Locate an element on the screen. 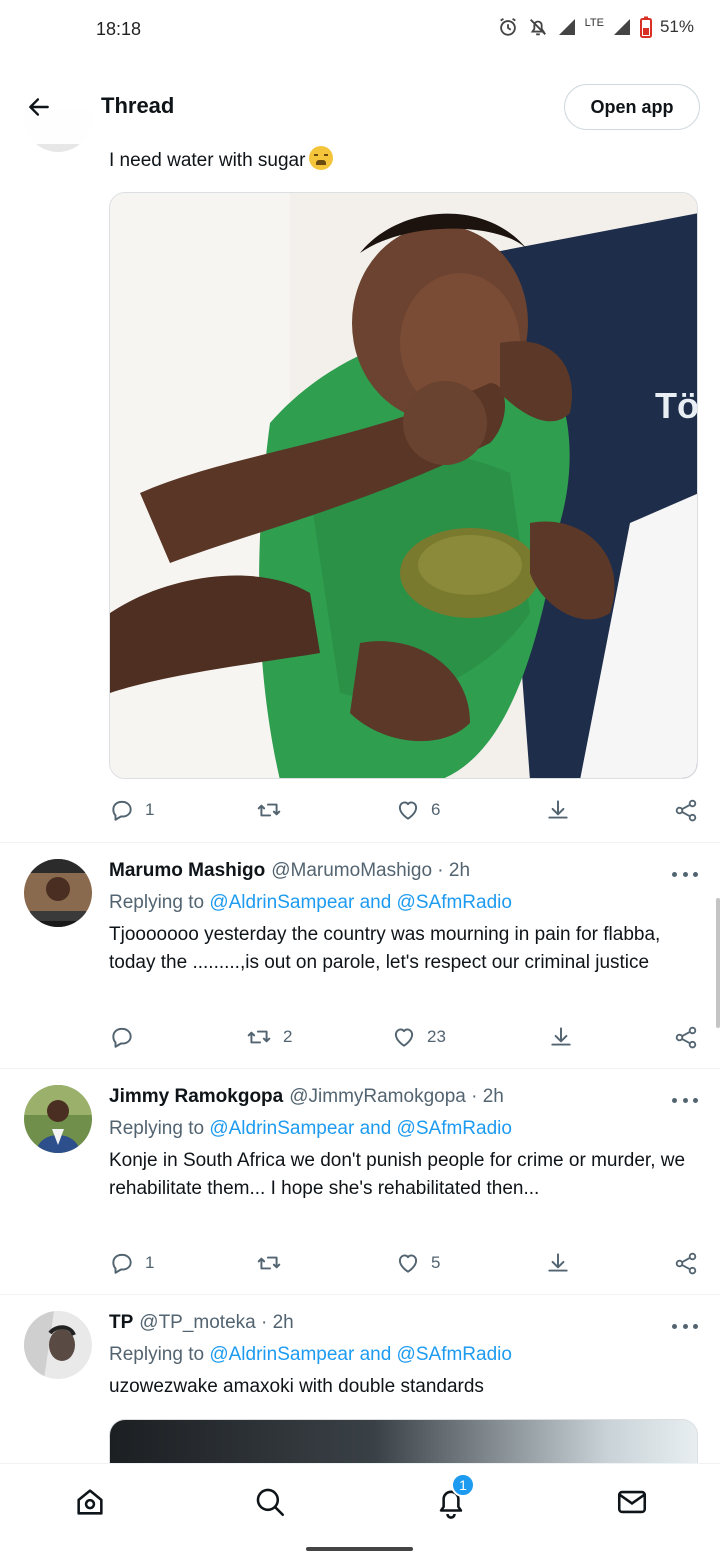  weary-face-emoji-icon is located at coordinates (321, 158).